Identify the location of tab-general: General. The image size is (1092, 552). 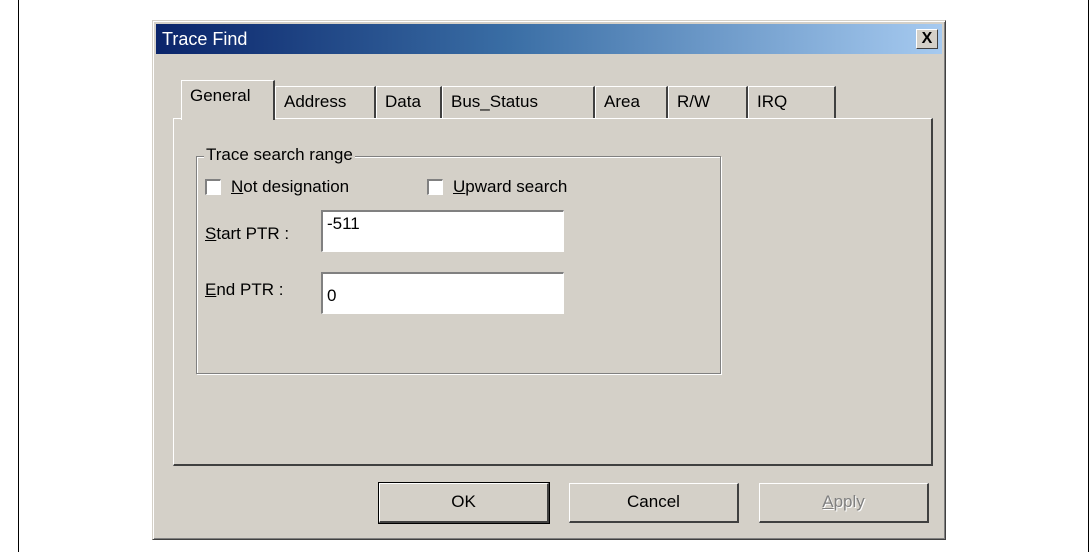
(228, 100).